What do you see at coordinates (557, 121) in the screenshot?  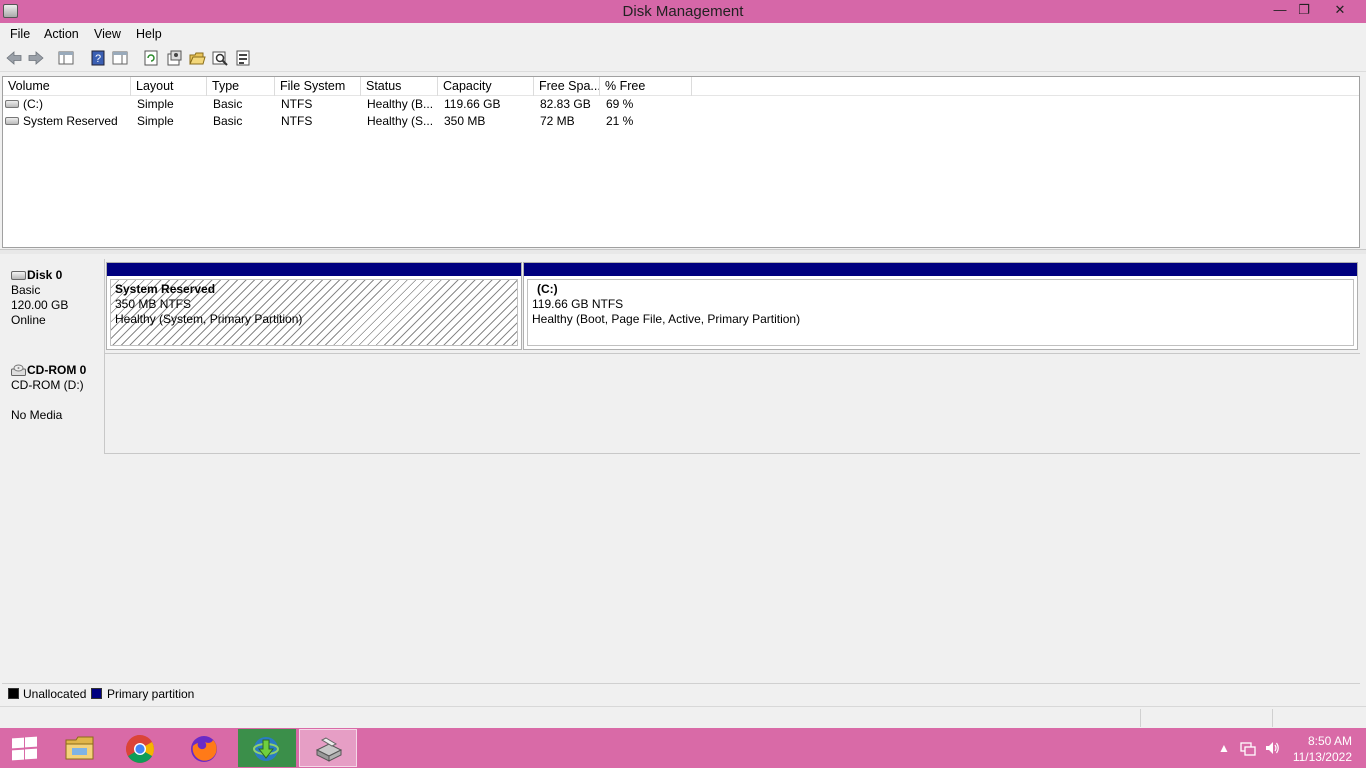 I see `cell-free-space: 72 MB` at bounding box center [557, 121].